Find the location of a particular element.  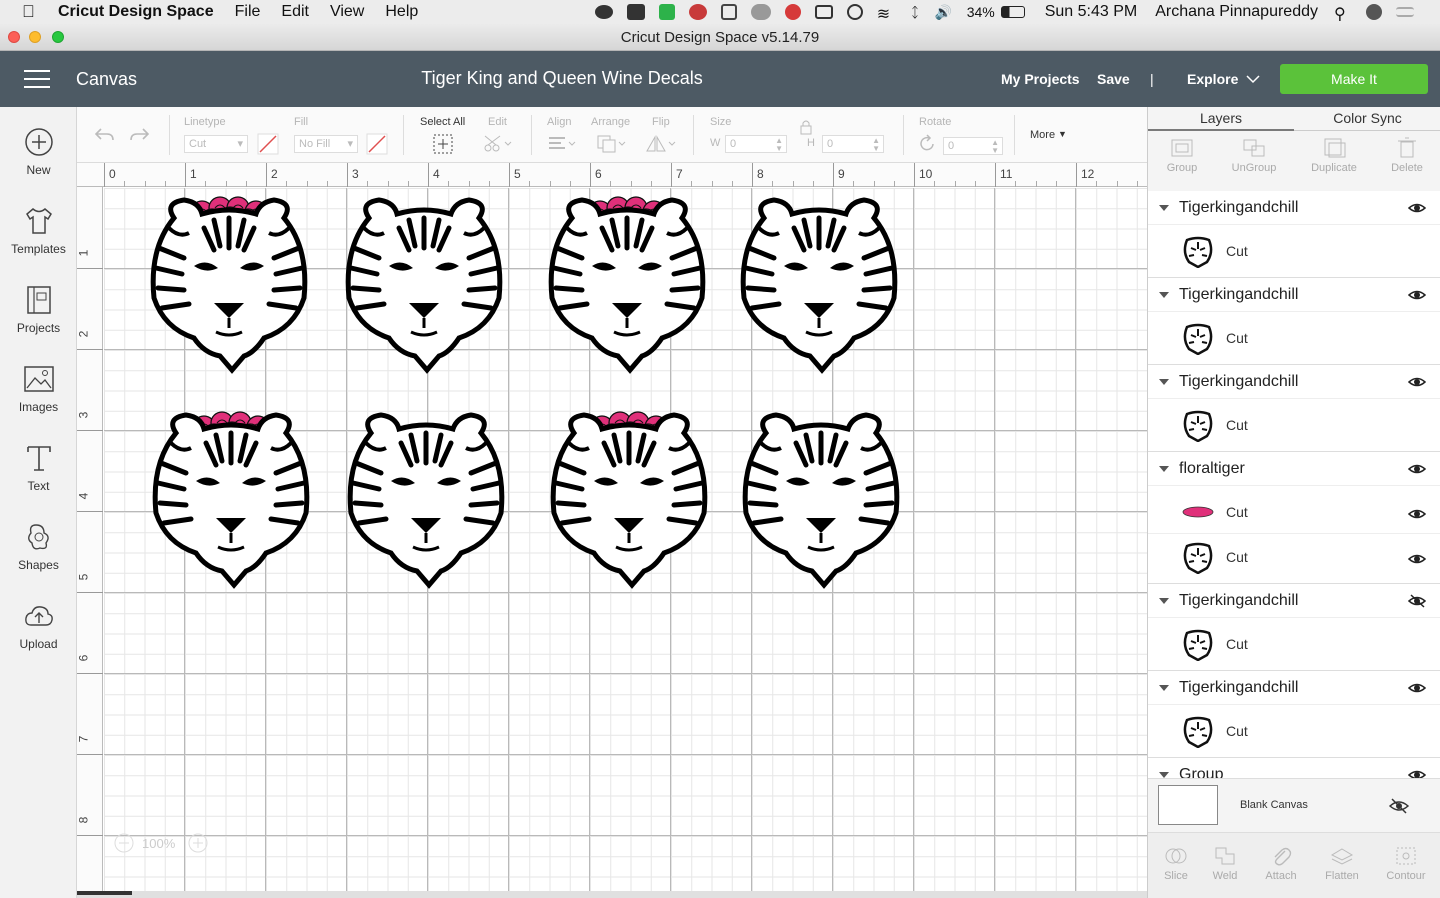

linetype-color-swatch is located at coordinates (268, 144).